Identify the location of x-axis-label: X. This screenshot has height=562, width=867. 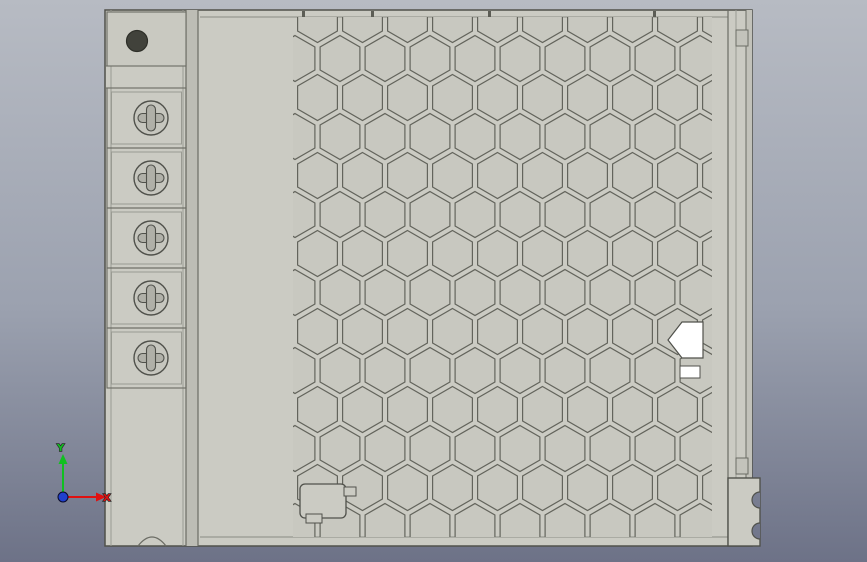
(107, 498).